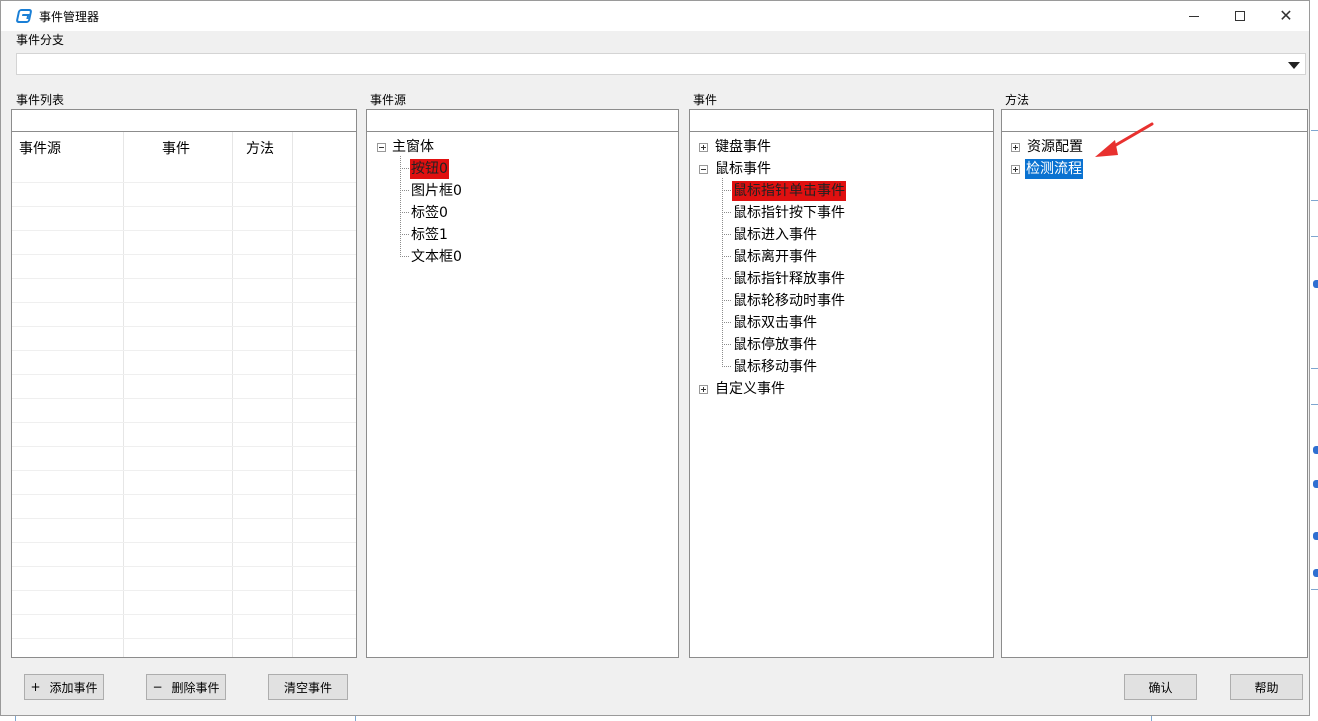  I want to click on tree-node-mouse-leave: 鼠标离开事件, so click(775, 257).